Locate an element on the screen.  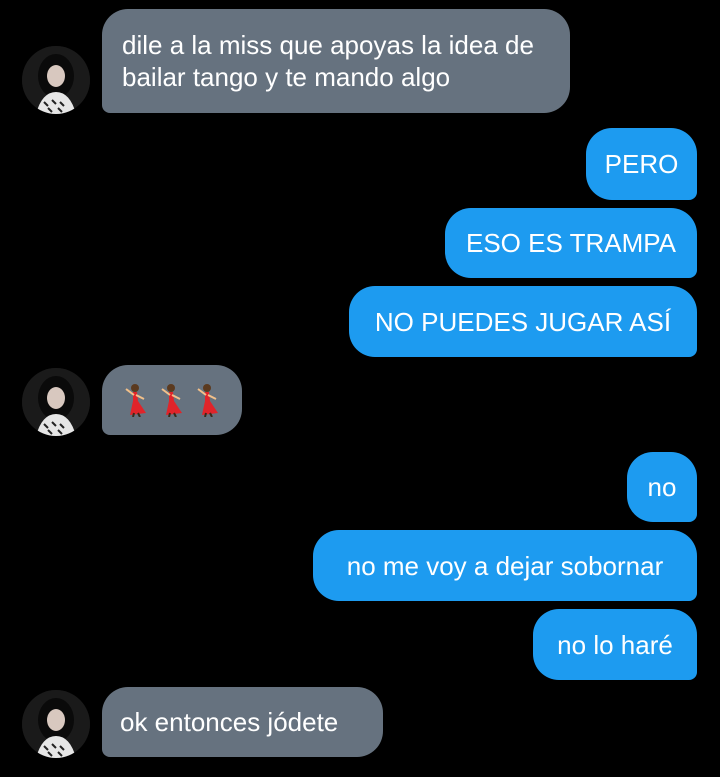
outgoing-message: ESO ES TRAMPA is located at coordinates (571, 243).